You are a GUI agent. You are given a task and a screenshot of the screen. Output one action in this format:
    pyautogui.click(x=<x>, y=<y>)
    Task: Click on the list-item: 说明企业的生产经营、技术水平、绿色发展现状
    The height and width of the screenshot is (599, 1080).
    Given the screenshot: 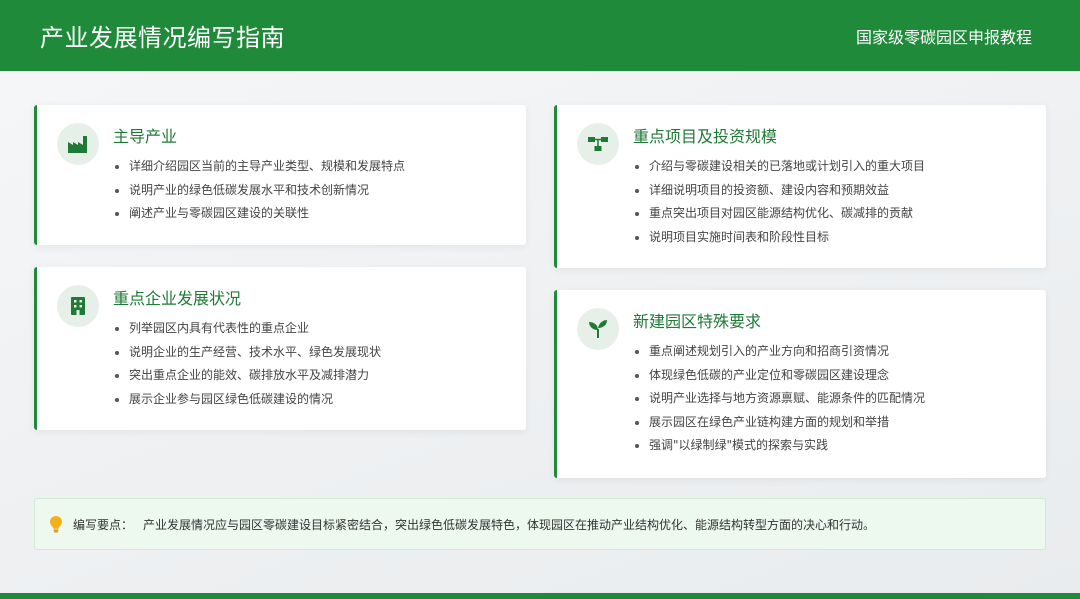 What is the action you would take?
    pyautogui.click(x=248, y=353)
    